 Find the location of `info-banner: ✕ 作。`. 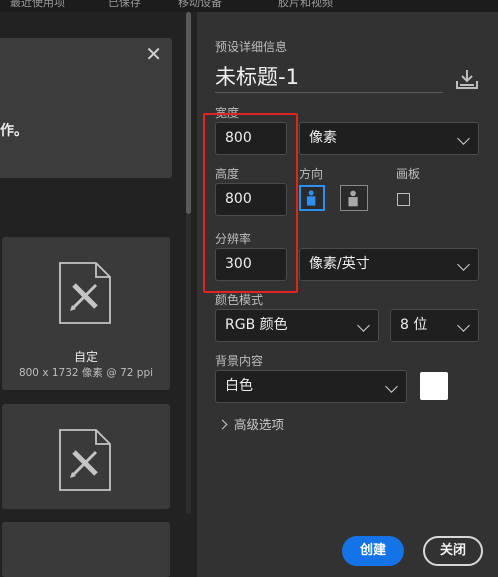

info-banner: ✕ 作。 is located at coordinates (86, 108).